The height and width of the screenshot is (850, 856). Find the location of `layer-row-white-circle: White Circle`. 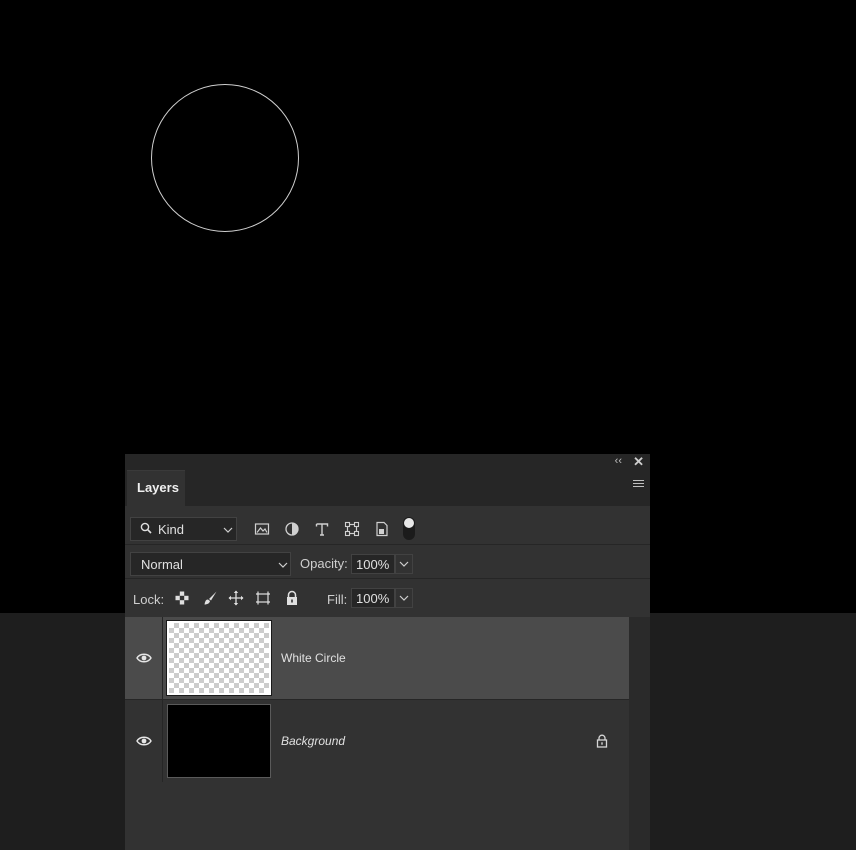

layer-row-white-circle: White Circle is located at coordinates (377, 658).